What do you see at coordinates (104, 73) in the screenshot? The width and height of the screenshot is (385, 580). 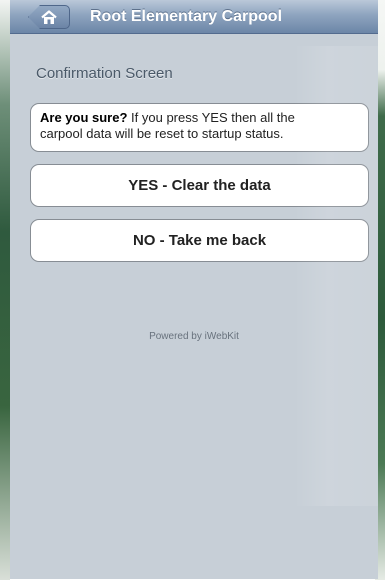 I see `section-title: Confirmation Screen` at bounding box center [104, 73].